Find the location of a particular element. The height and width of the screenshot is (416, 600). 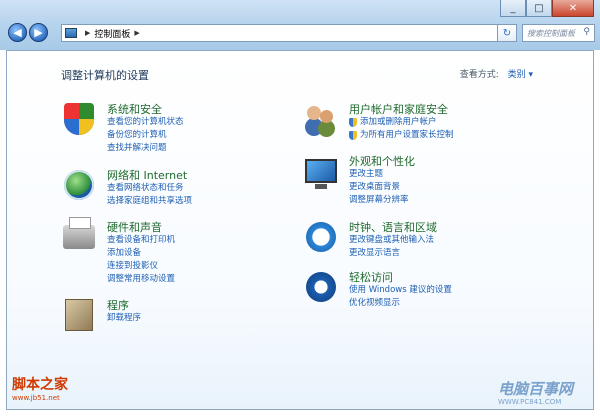

page-title: 调整计算机的设置 is located at coordinates (105, 75).